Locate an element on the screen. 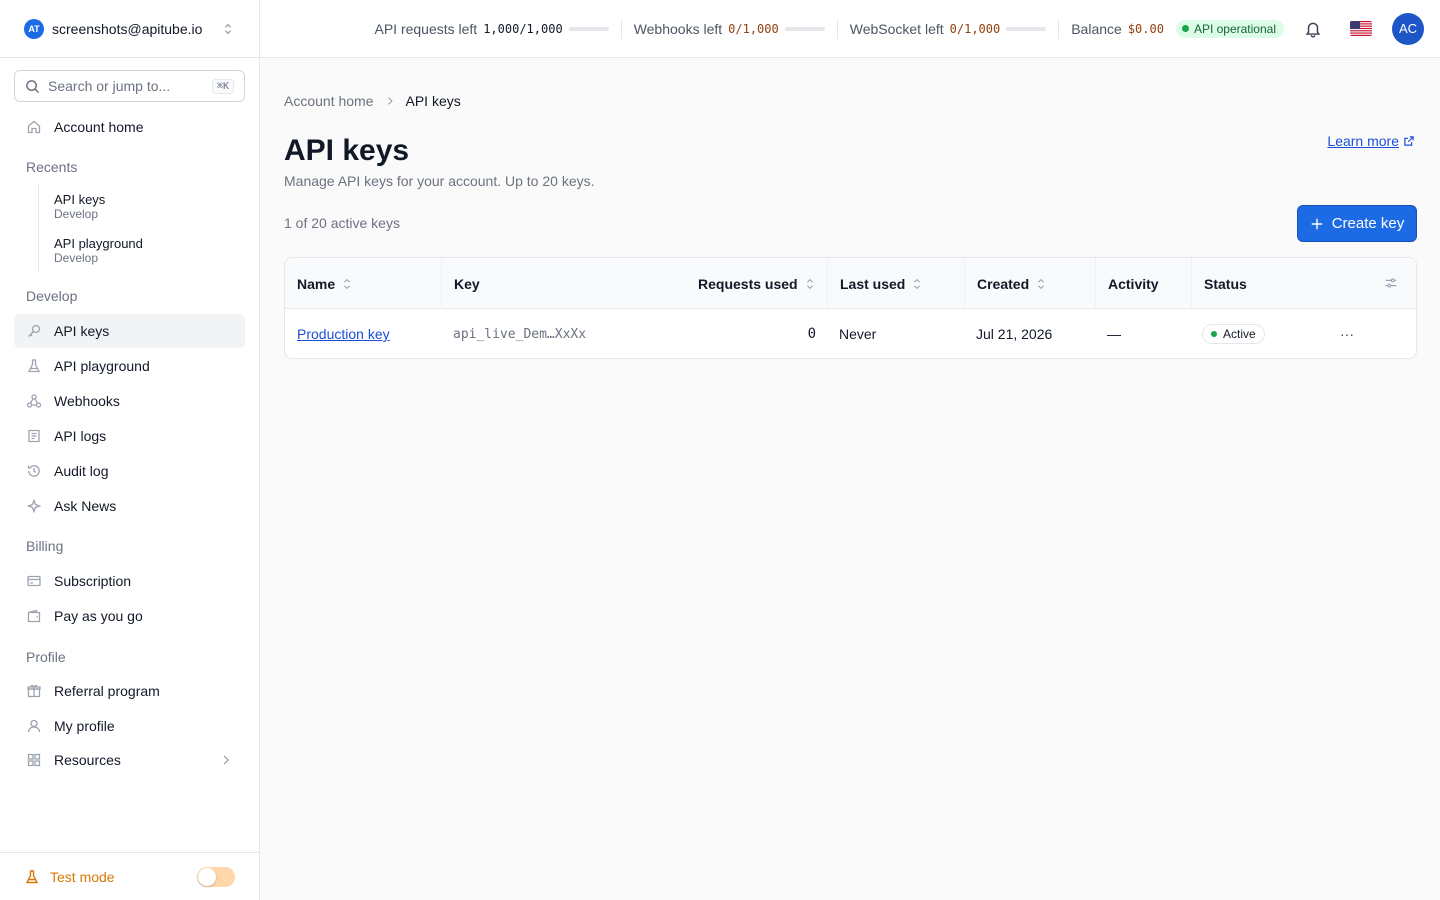 The width and height of the screenshot is (1440, 900). grid-icon is located at coordinates (34, 760).